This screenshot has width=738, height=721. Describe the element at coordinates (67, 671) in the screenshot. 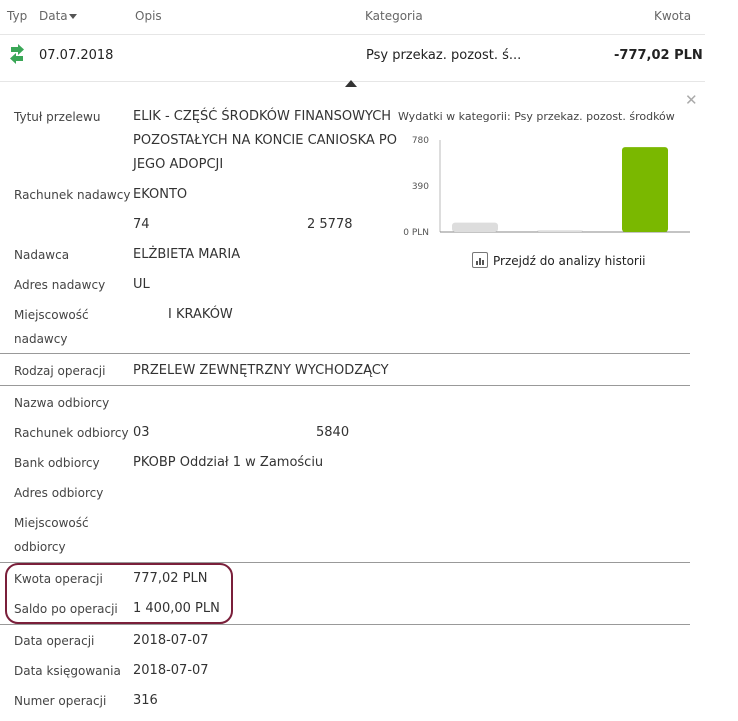

I see `data-ksiegowania-label: Data księgowania` at that location.